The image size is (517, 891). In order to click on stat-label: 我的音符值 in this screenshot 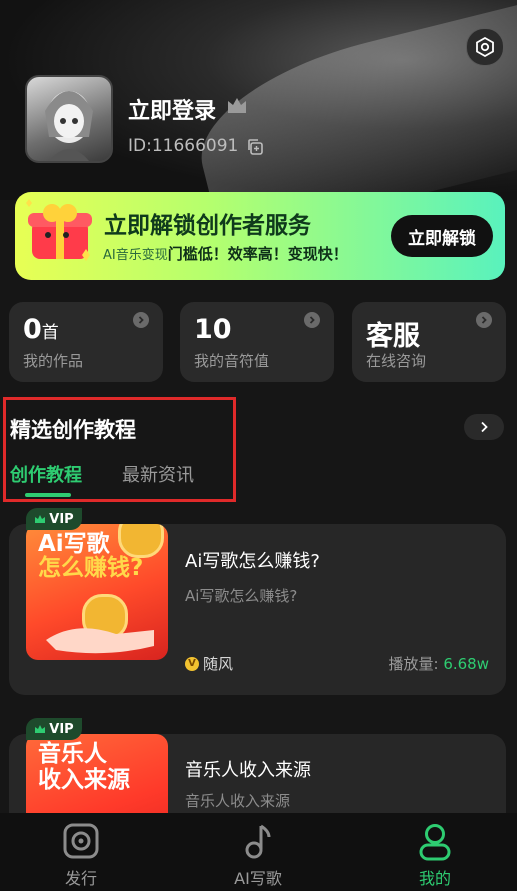, I will do `click(232, 361)`.